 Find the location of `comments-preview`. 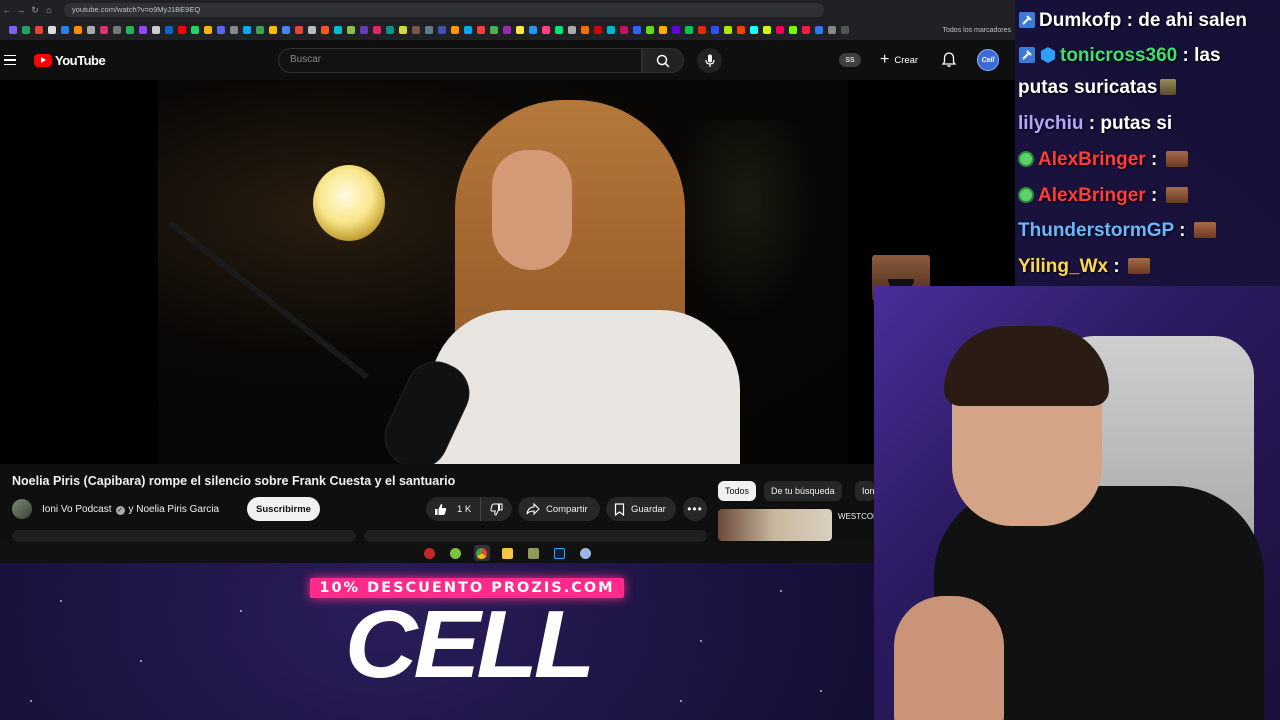

comments-preview is located at coordinates (535, 536).